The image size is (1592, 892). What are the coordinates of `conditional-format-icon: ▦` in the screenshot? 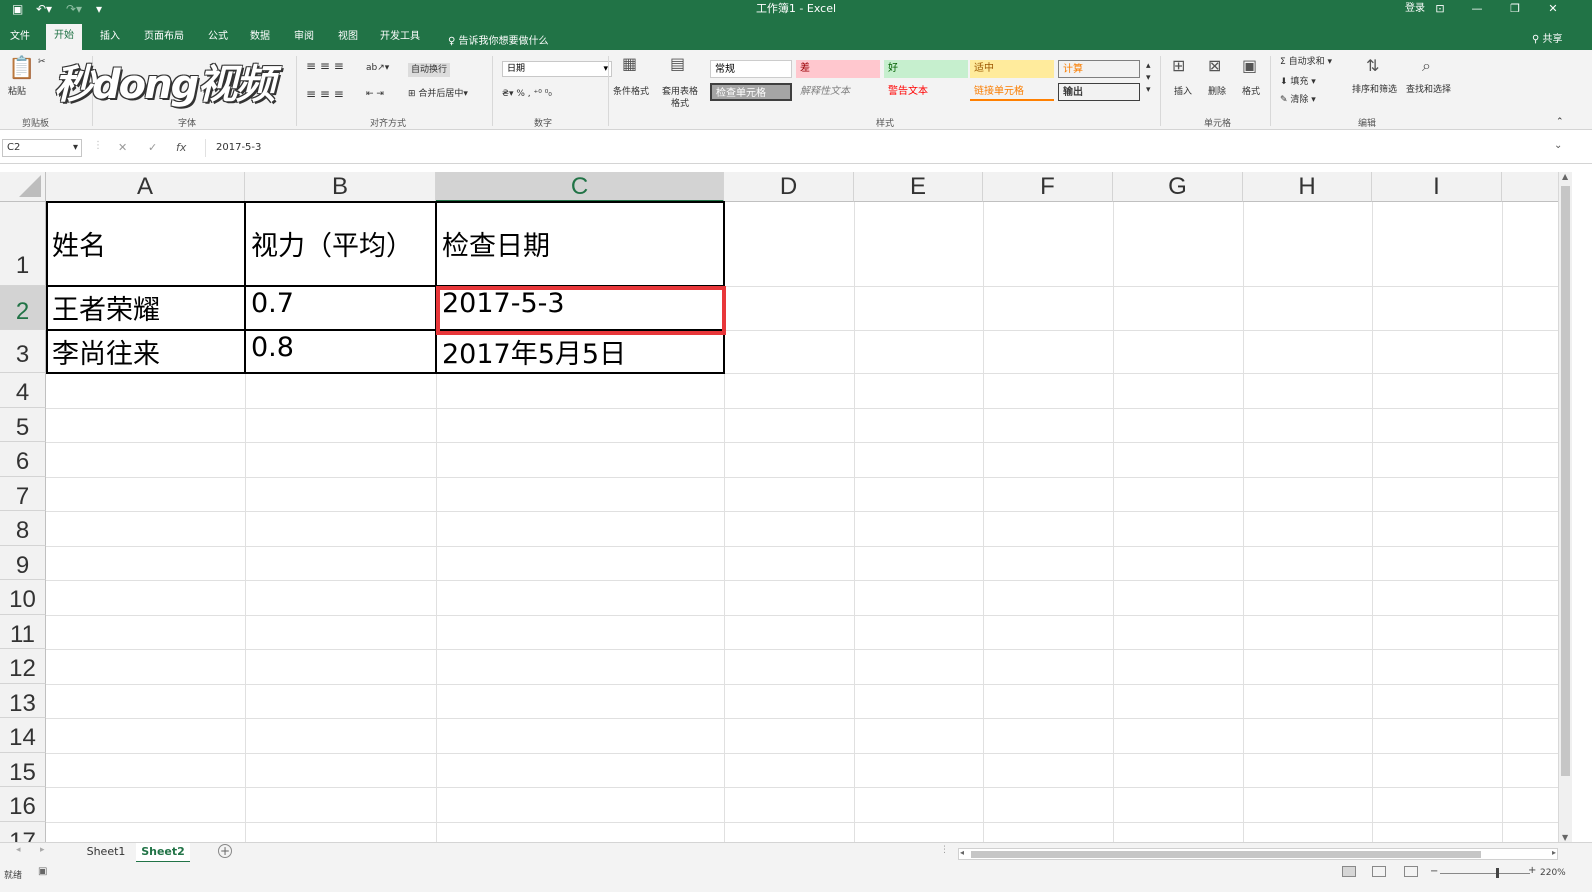 It's located at (629, 63).